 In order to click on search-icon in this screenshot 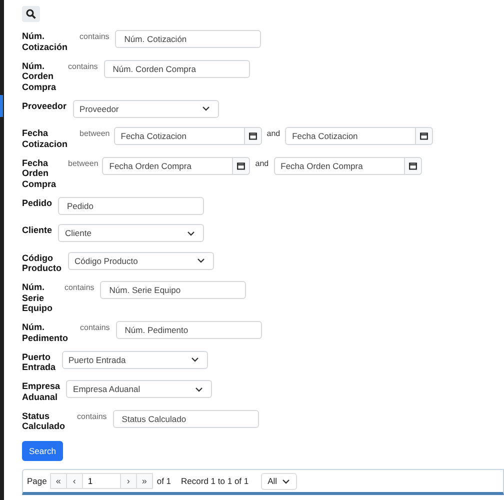, I will do `click(31, 14)`.